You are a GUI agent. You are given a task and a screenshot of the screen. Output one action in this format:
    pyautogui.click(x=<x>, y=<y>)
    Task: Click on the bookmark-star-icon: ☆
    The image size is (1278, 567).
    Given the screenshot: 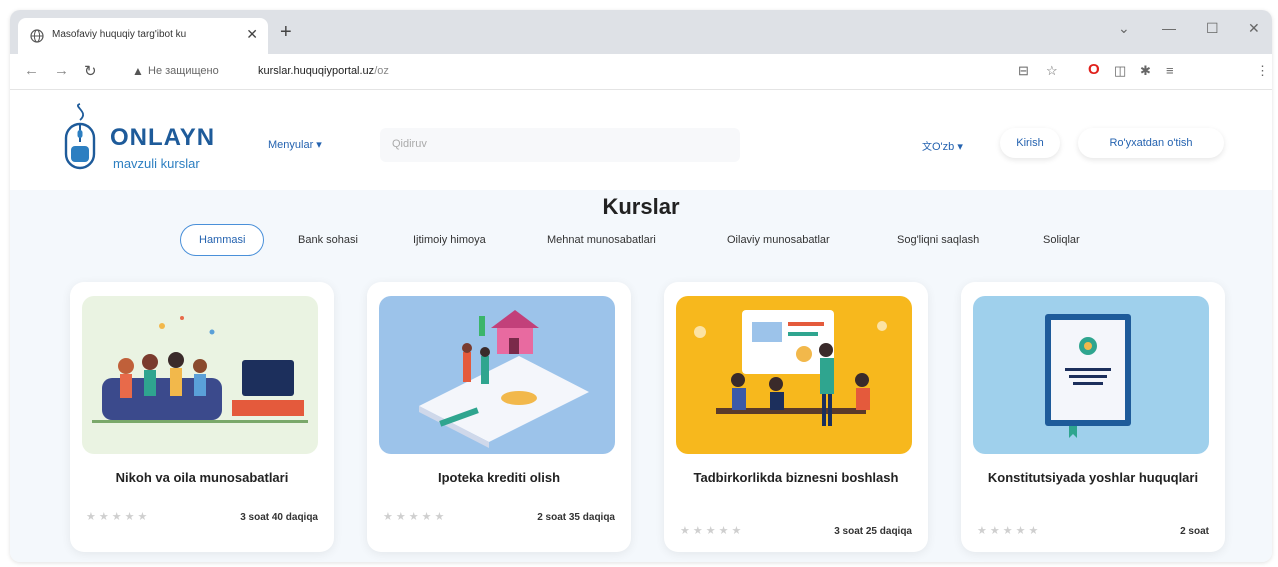 What is the action you would take?
    pyautogui.click(x=1052, y=71)
    